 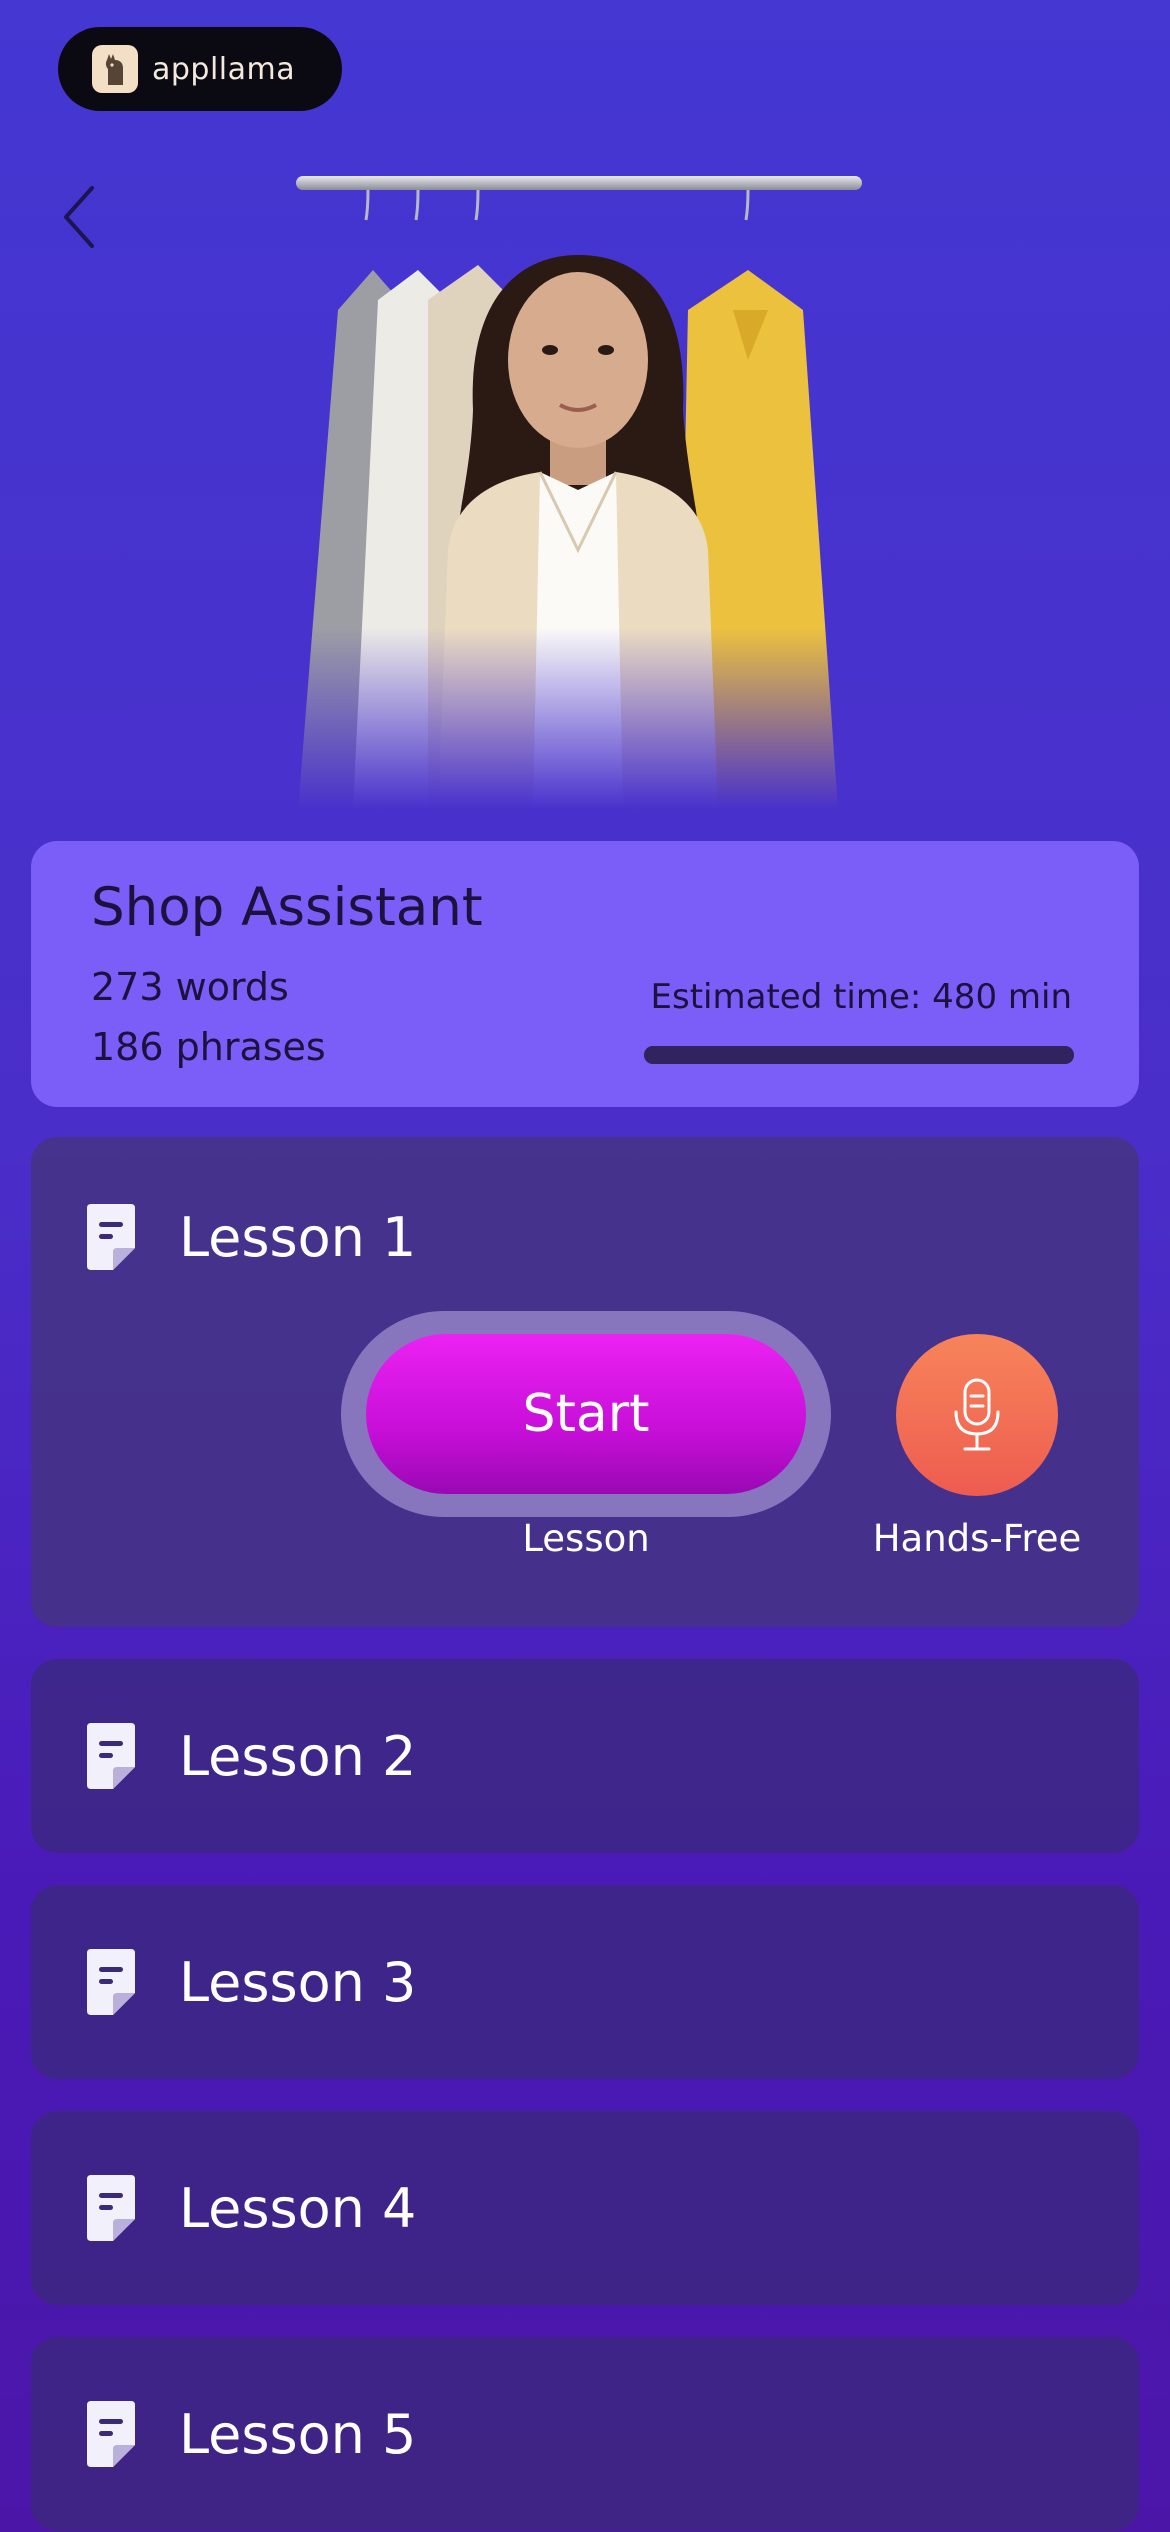 I want to click on back-button, so click(x=81, y=217).